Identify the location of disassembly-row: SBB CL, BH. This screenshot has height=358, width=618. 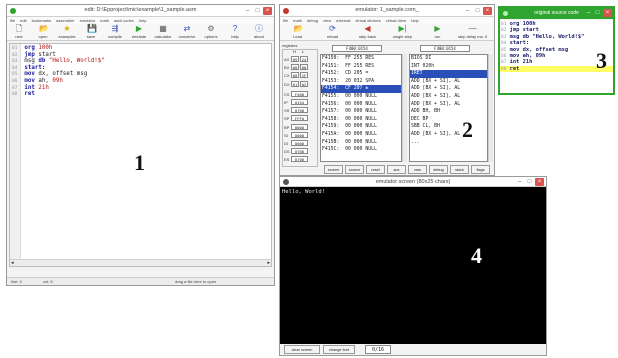
(448, 127).